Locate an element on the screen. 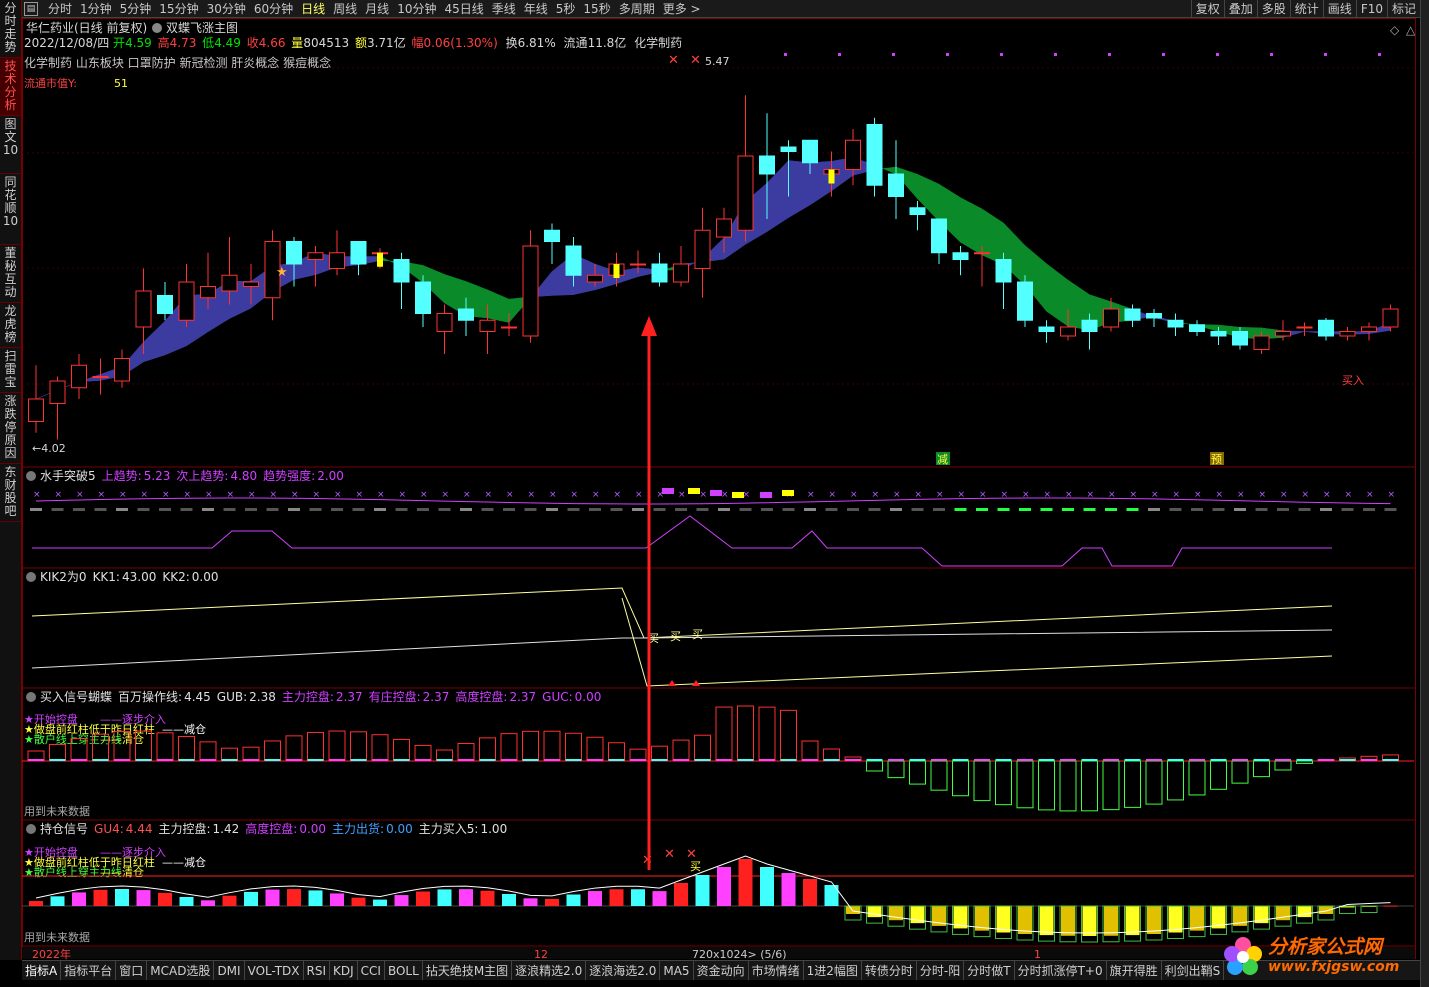 This screenshot has height=987, width=1429. indicator-tab-0: 指标A is located at coordinates (42, 970).